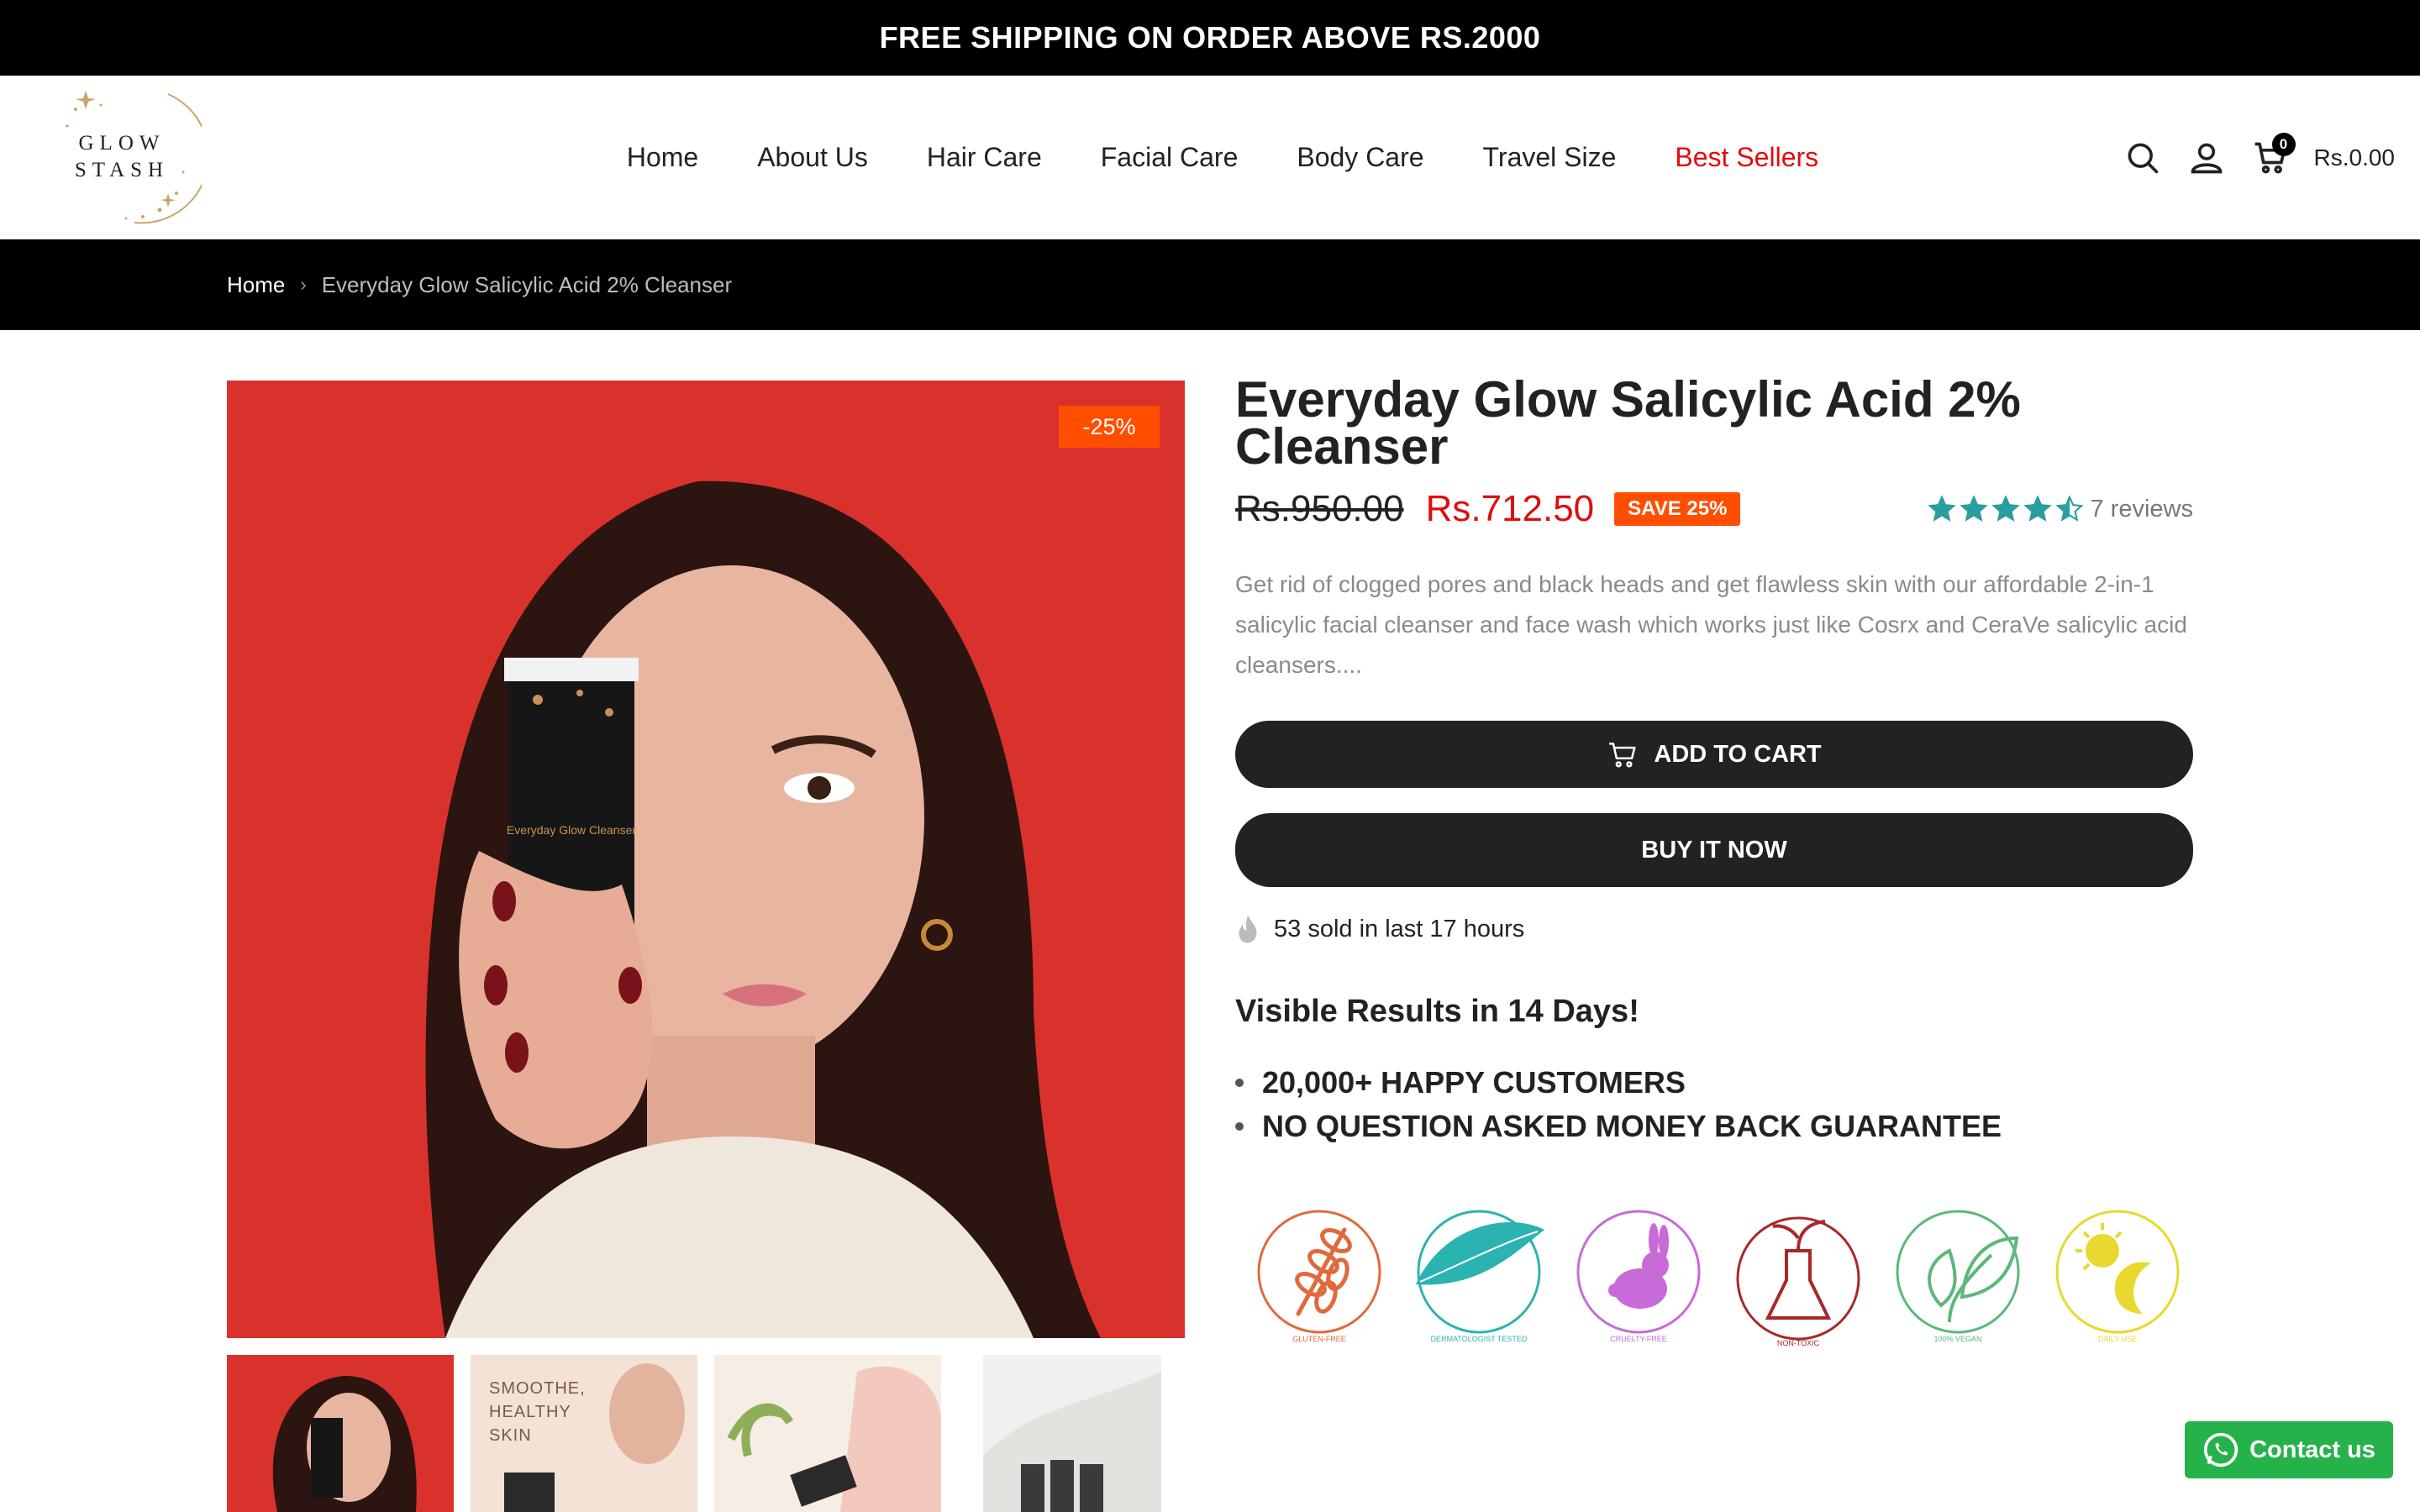 The width and height of the screenshot is (2420, 1512). I want to click on svg-text: NON-TOXIC, so click(1799, 1343).